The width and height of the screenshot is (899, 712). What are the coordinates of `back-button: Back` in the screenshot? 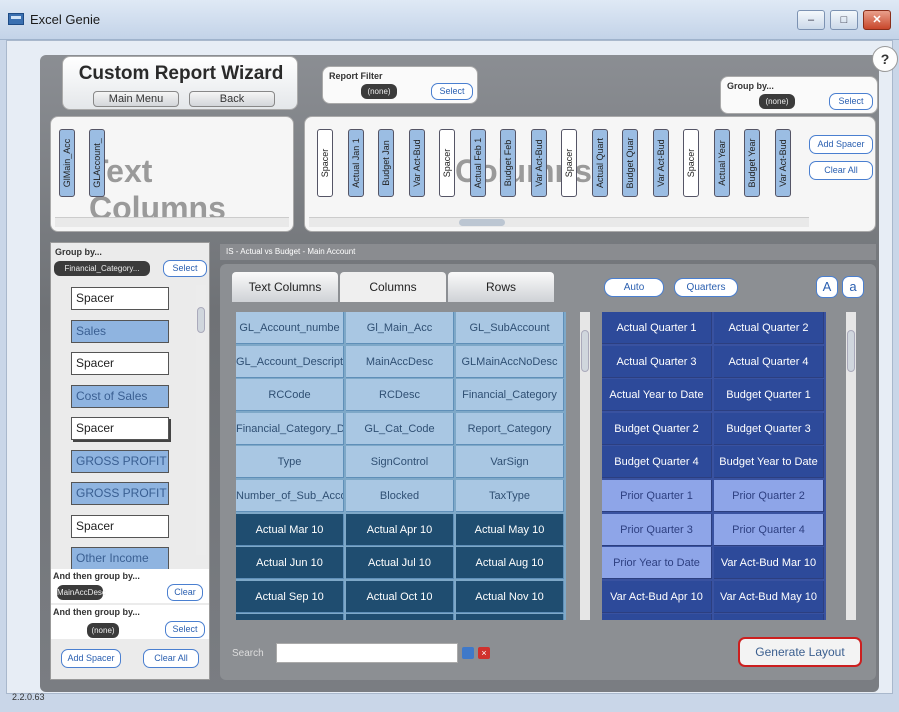 It's located at (232, 99).